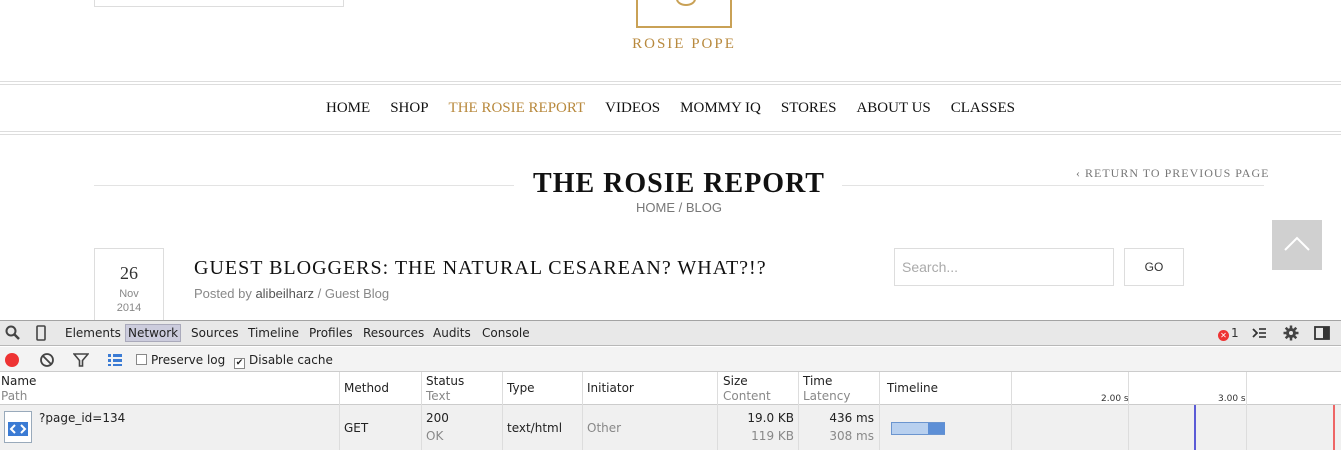  I want to click on col-type-header: Type, so click(521, 388).